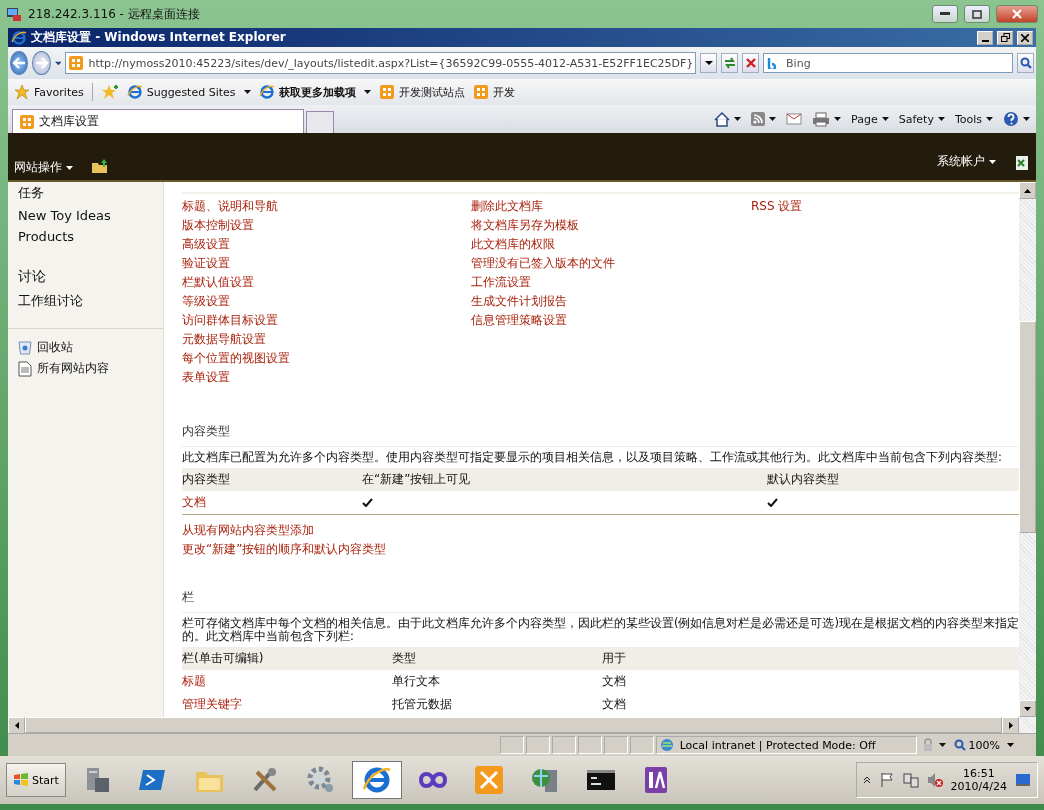 This screenshot has height=810, width=1044. What do you see at coordinates (109, 92) in the screenshot?
I see `add-favorite-icon` at bounding box center [109, 92].